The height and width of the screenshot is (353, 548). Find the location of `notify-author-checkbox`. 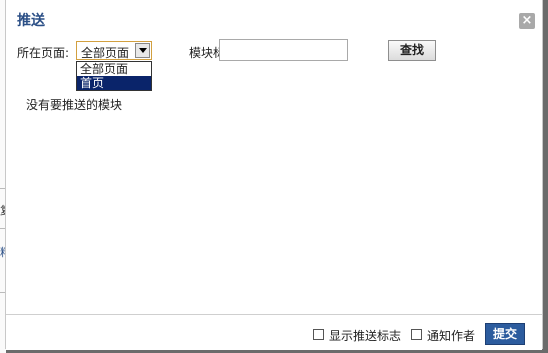

notify-author-checkbox is located at coordinates (416, 334).